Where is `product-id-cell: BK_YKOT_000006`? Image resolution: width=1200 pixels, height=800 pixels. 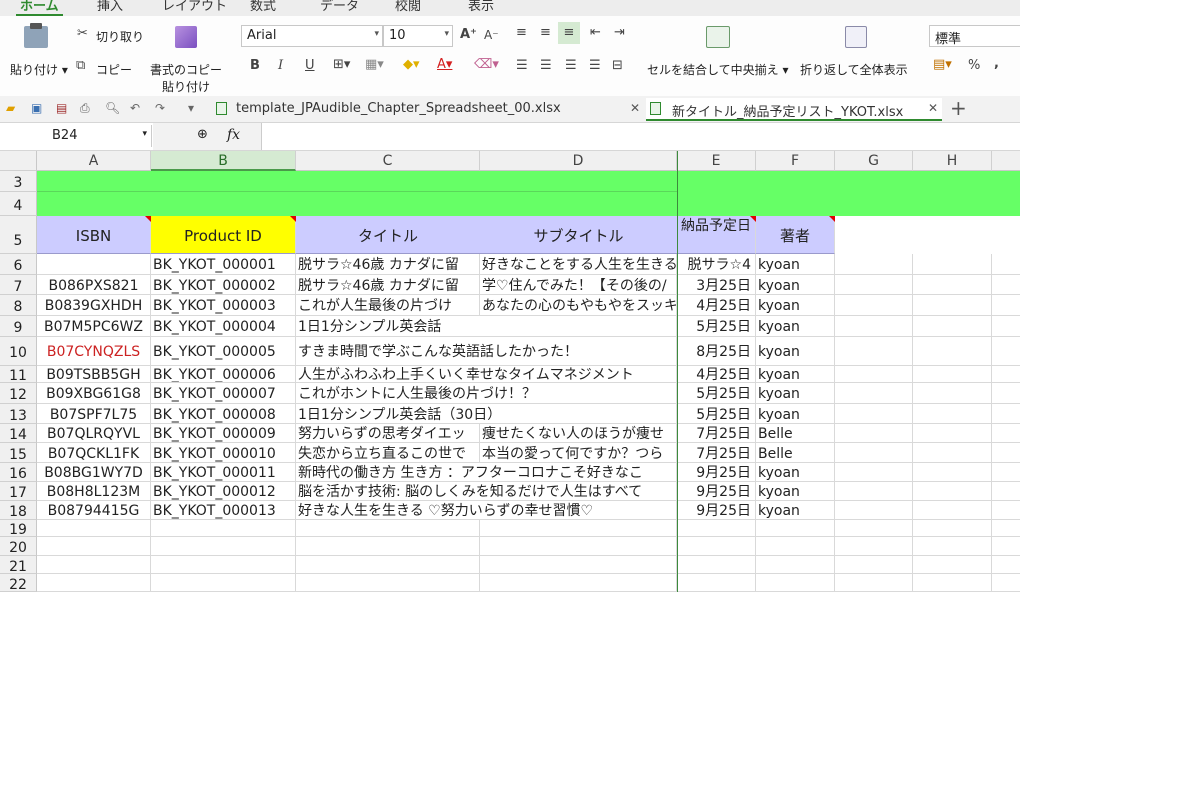
product-id-cell: BK_YKOT_000006 is located at coordinates (223, 374).